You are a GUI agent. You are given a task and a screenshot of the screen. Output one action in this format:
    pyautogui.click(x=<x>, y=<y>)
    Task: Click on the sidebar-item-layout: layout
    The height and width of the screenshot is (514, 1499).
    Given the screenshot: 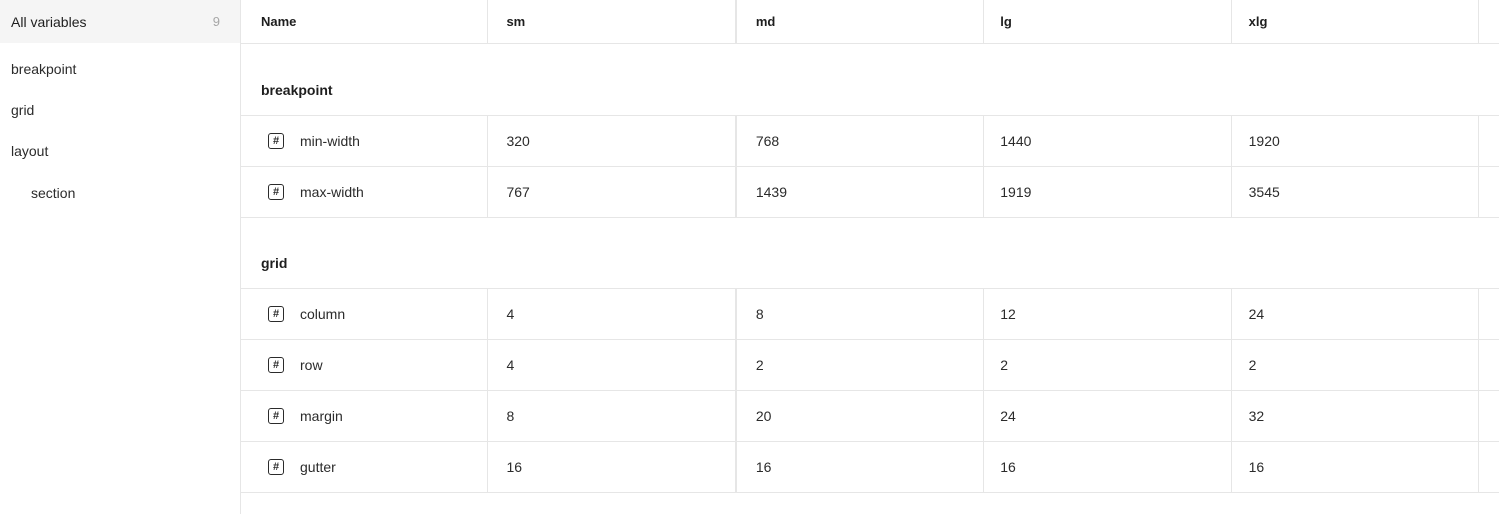 What is the action you would take?
    pyautogui.click(x=120, y=151)
    